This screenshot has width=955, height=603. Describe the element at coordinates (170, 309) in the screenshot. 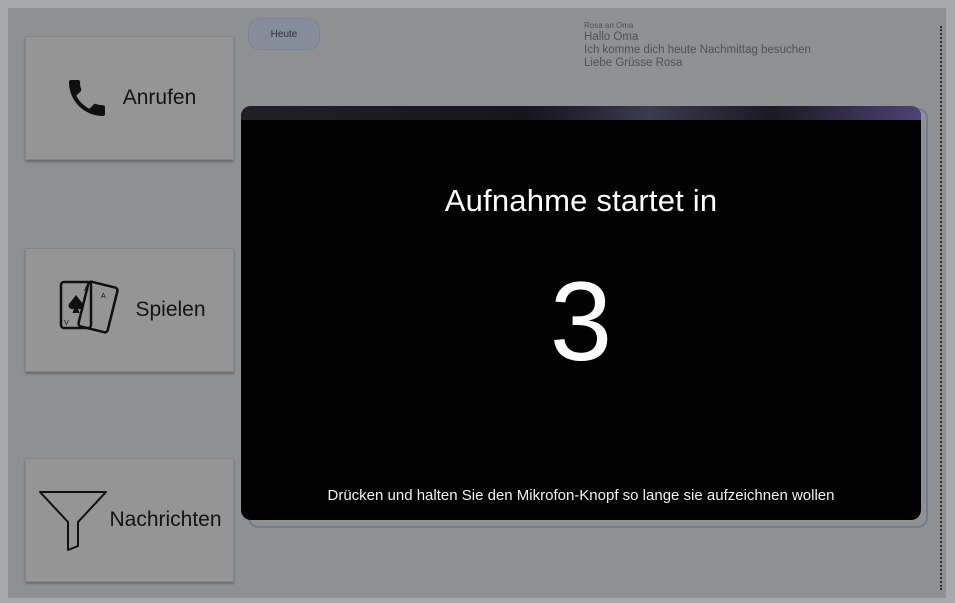

I see `games-button-label: Spielen` at that location.